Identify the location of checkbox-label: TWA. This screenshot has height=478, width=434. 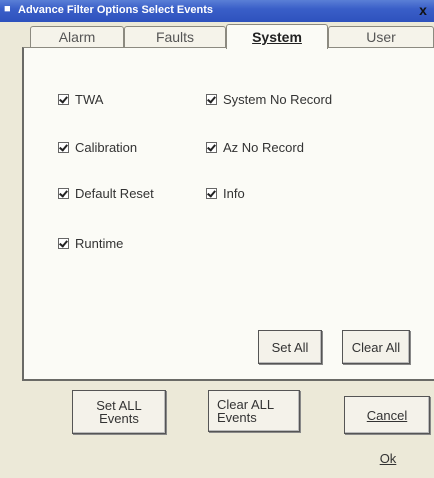
(89, 99).